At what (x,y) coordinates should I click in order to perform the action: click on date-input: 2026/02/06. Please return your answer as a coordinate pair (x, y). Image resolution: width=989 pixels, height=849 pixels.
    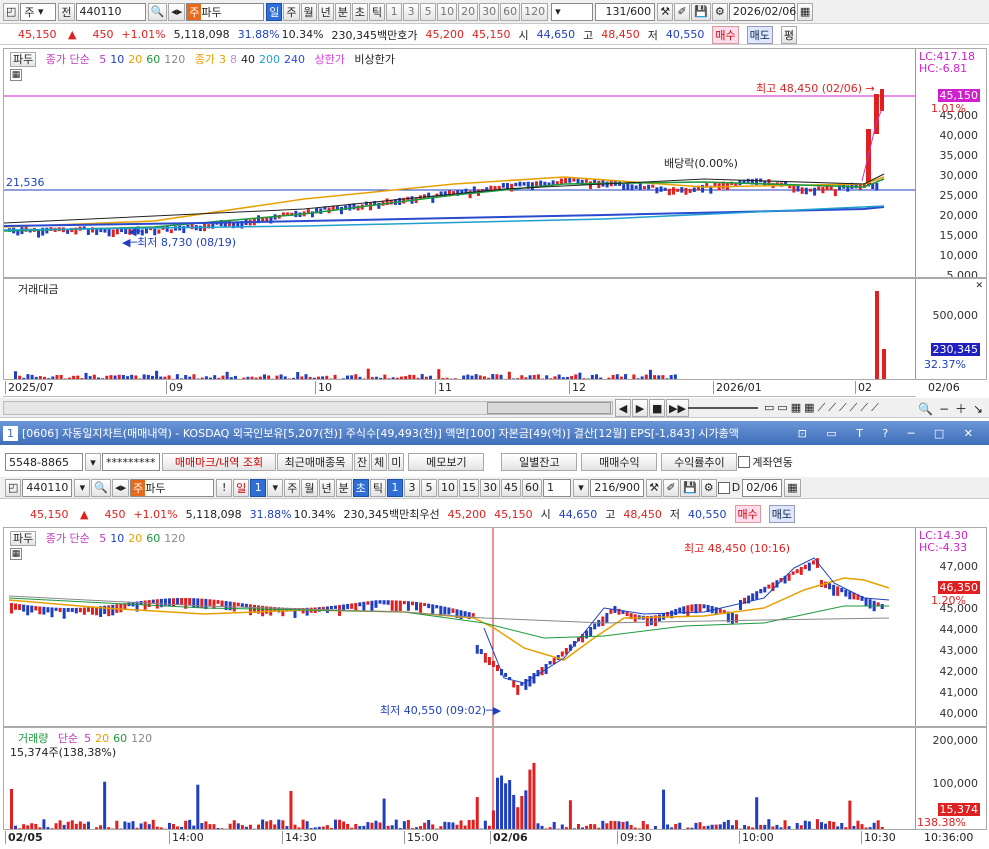
    Looking at the image, I should click on (762, 11).